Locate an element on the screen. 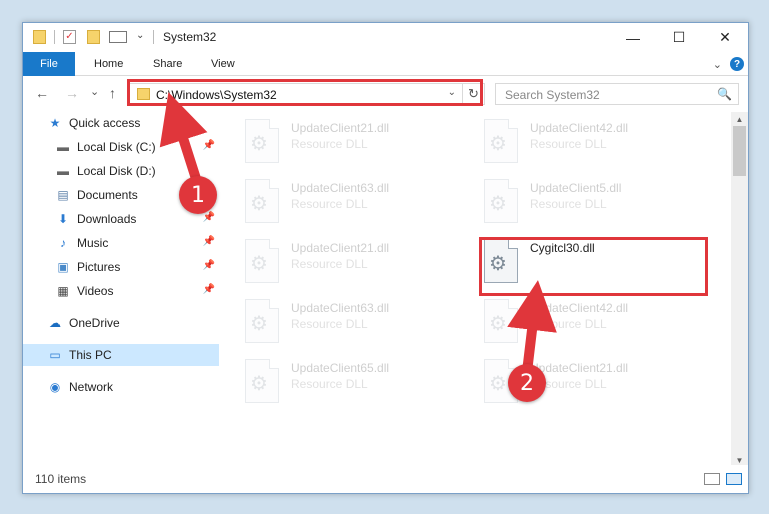  search-icon: 🔍 is located at coordinates (724, 94).